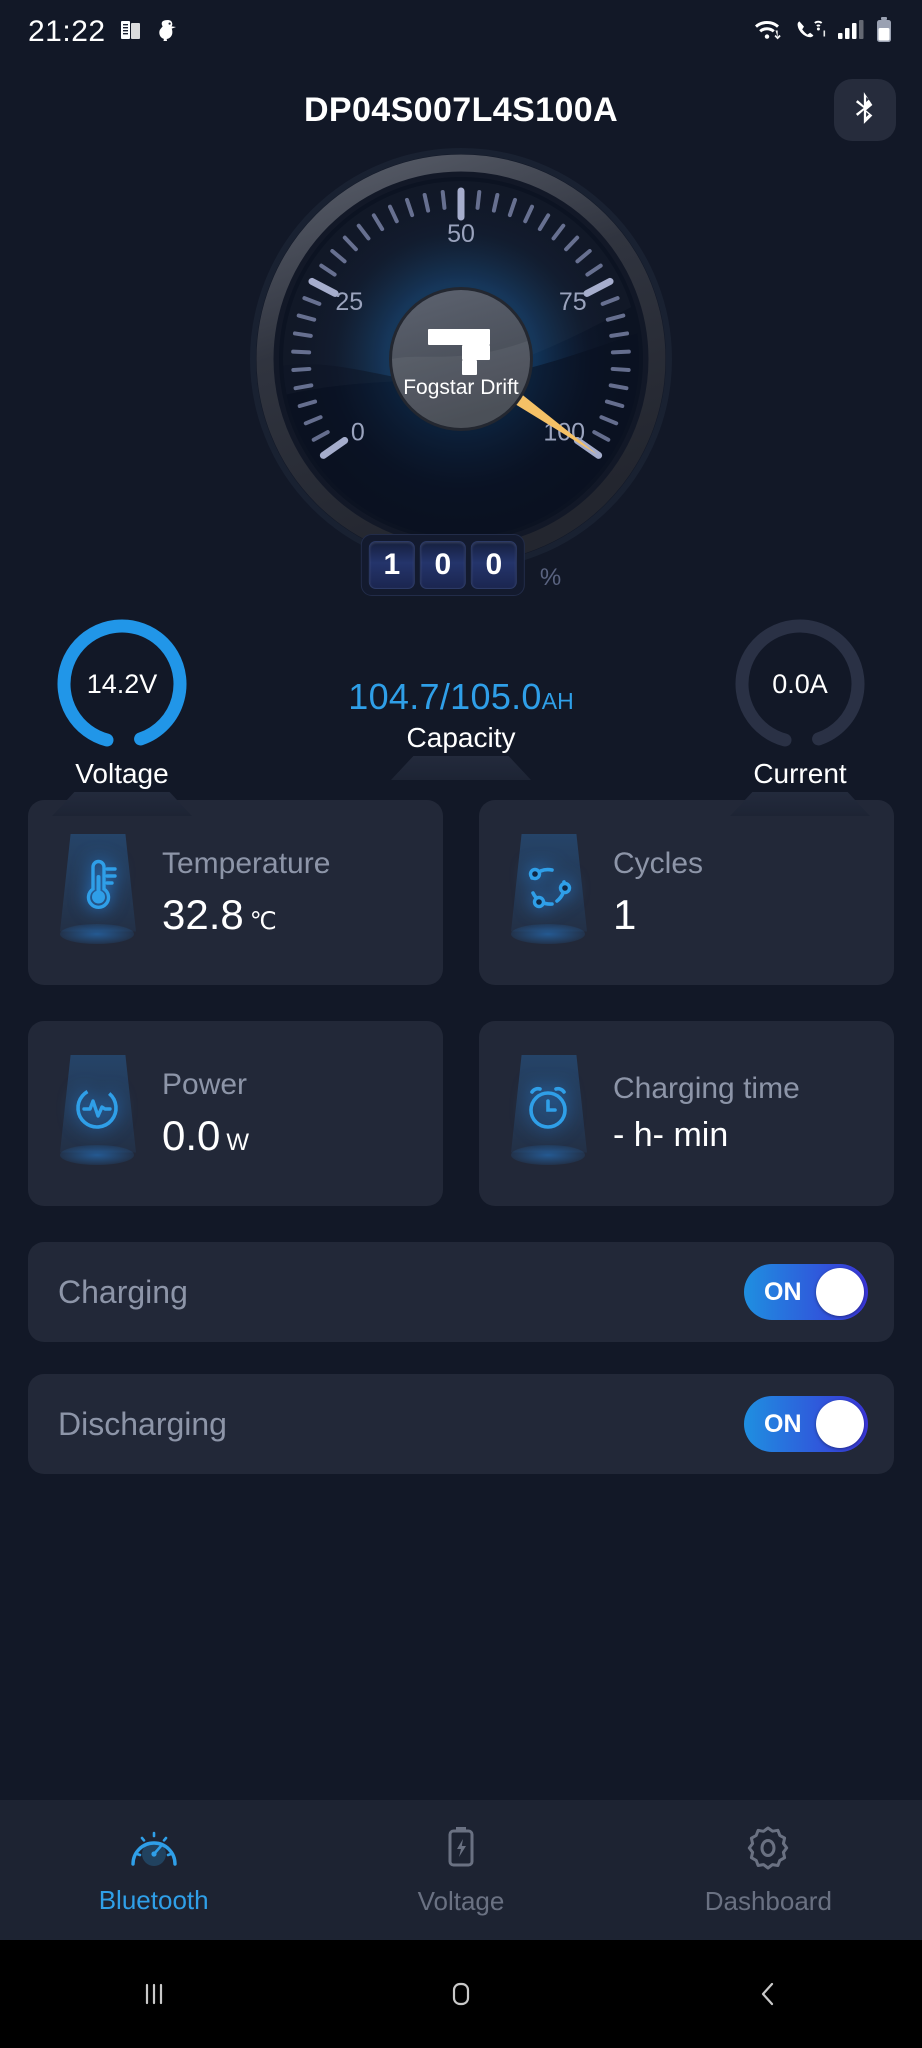  I want to click on signal-bars-icon, so click(851, 32).